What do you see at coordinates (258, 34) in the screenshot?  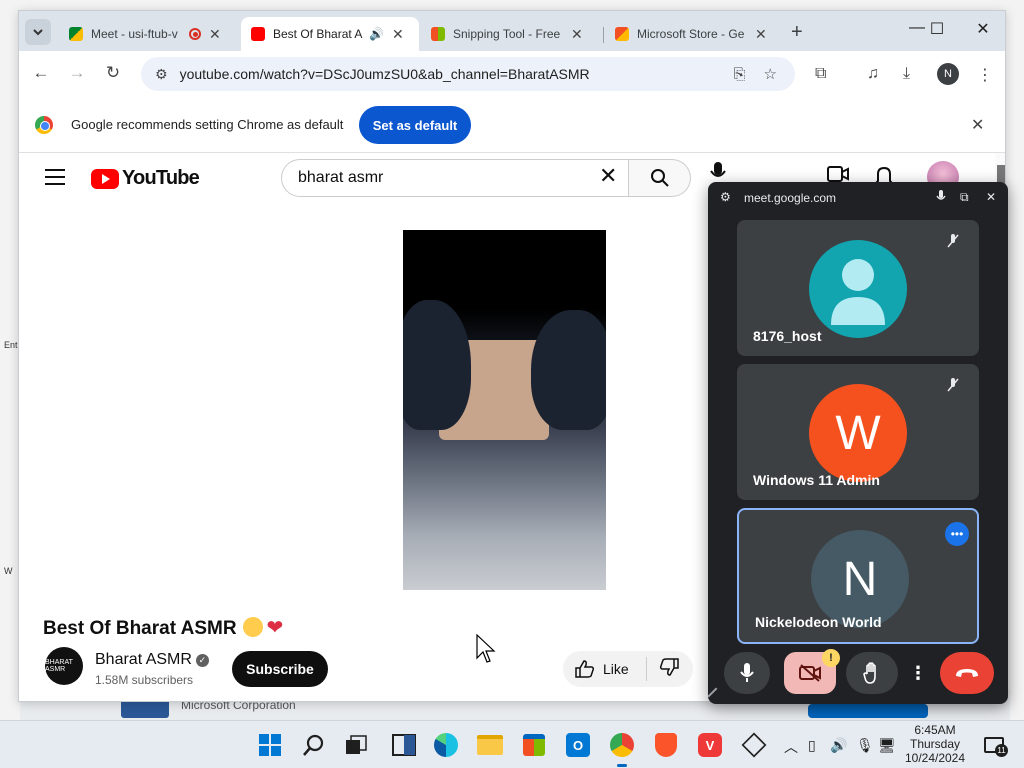 I see `youtube-icon` at bounding box center [258, 34].